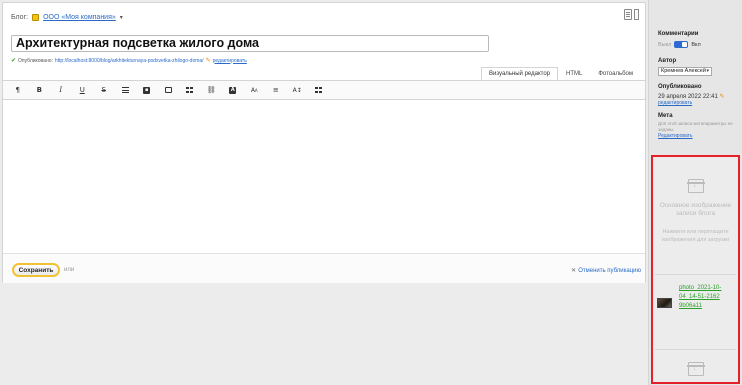 This screenshot has width=742, height=385. I want to click on edit-url-link: редактировать, so click(230, 61).